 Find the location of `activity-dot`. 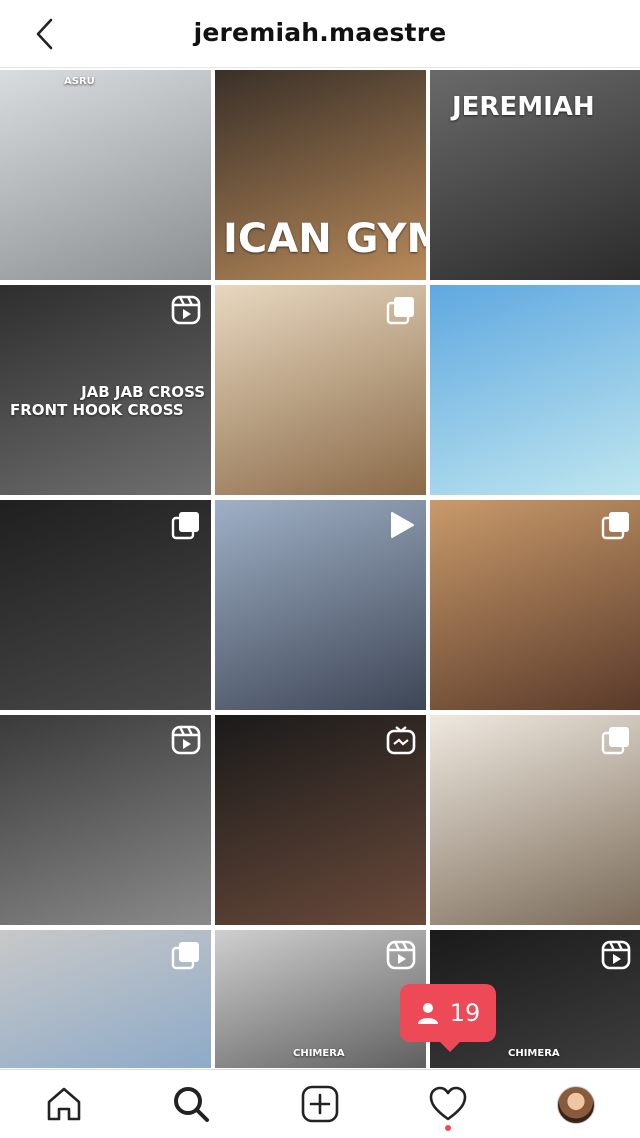

activity-dot is located at coordinates (448, 1128).